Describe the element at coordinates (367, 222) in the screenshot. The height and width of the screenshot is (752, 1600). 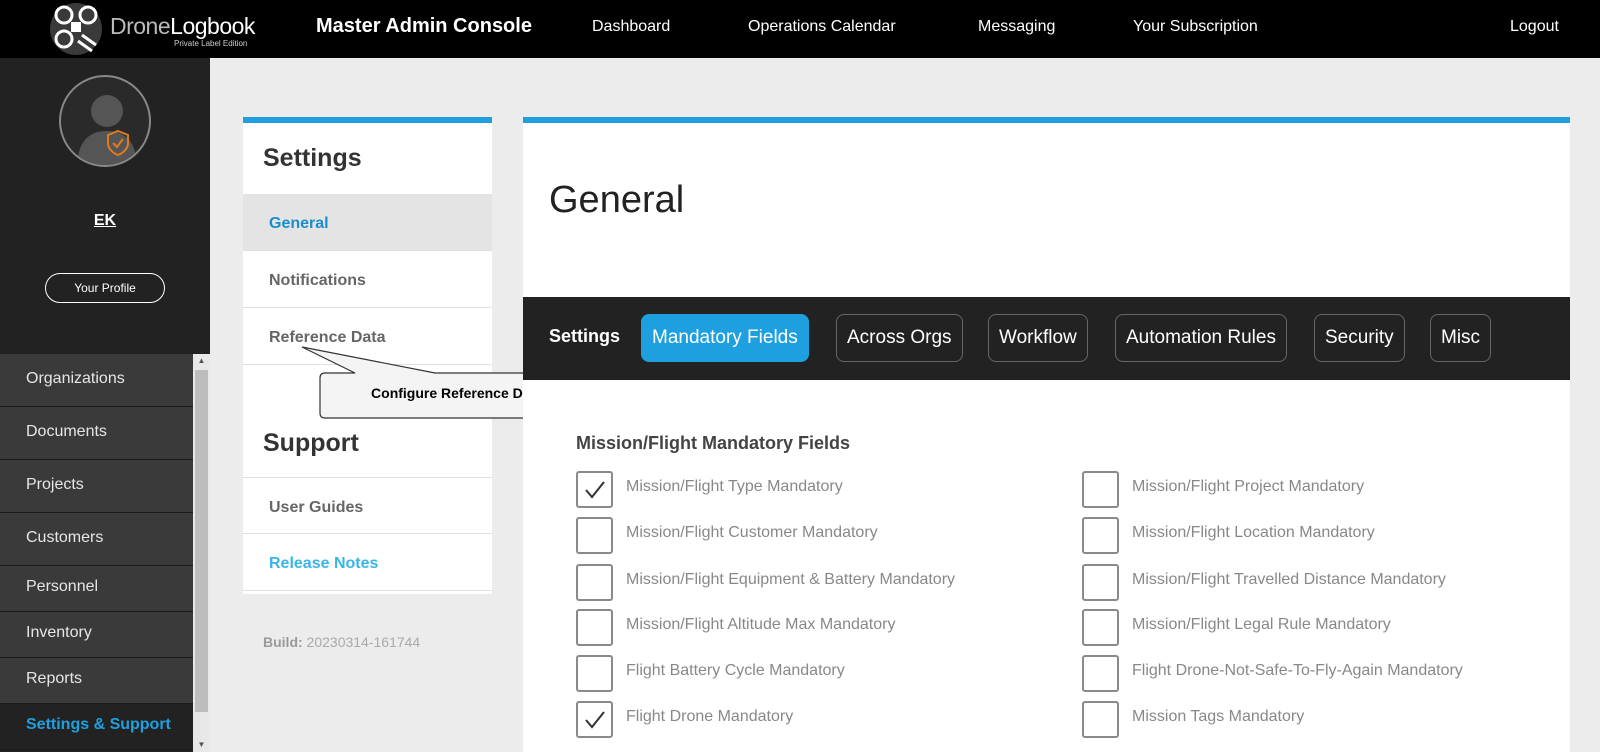
I see `settings-item-general: General` at that location.